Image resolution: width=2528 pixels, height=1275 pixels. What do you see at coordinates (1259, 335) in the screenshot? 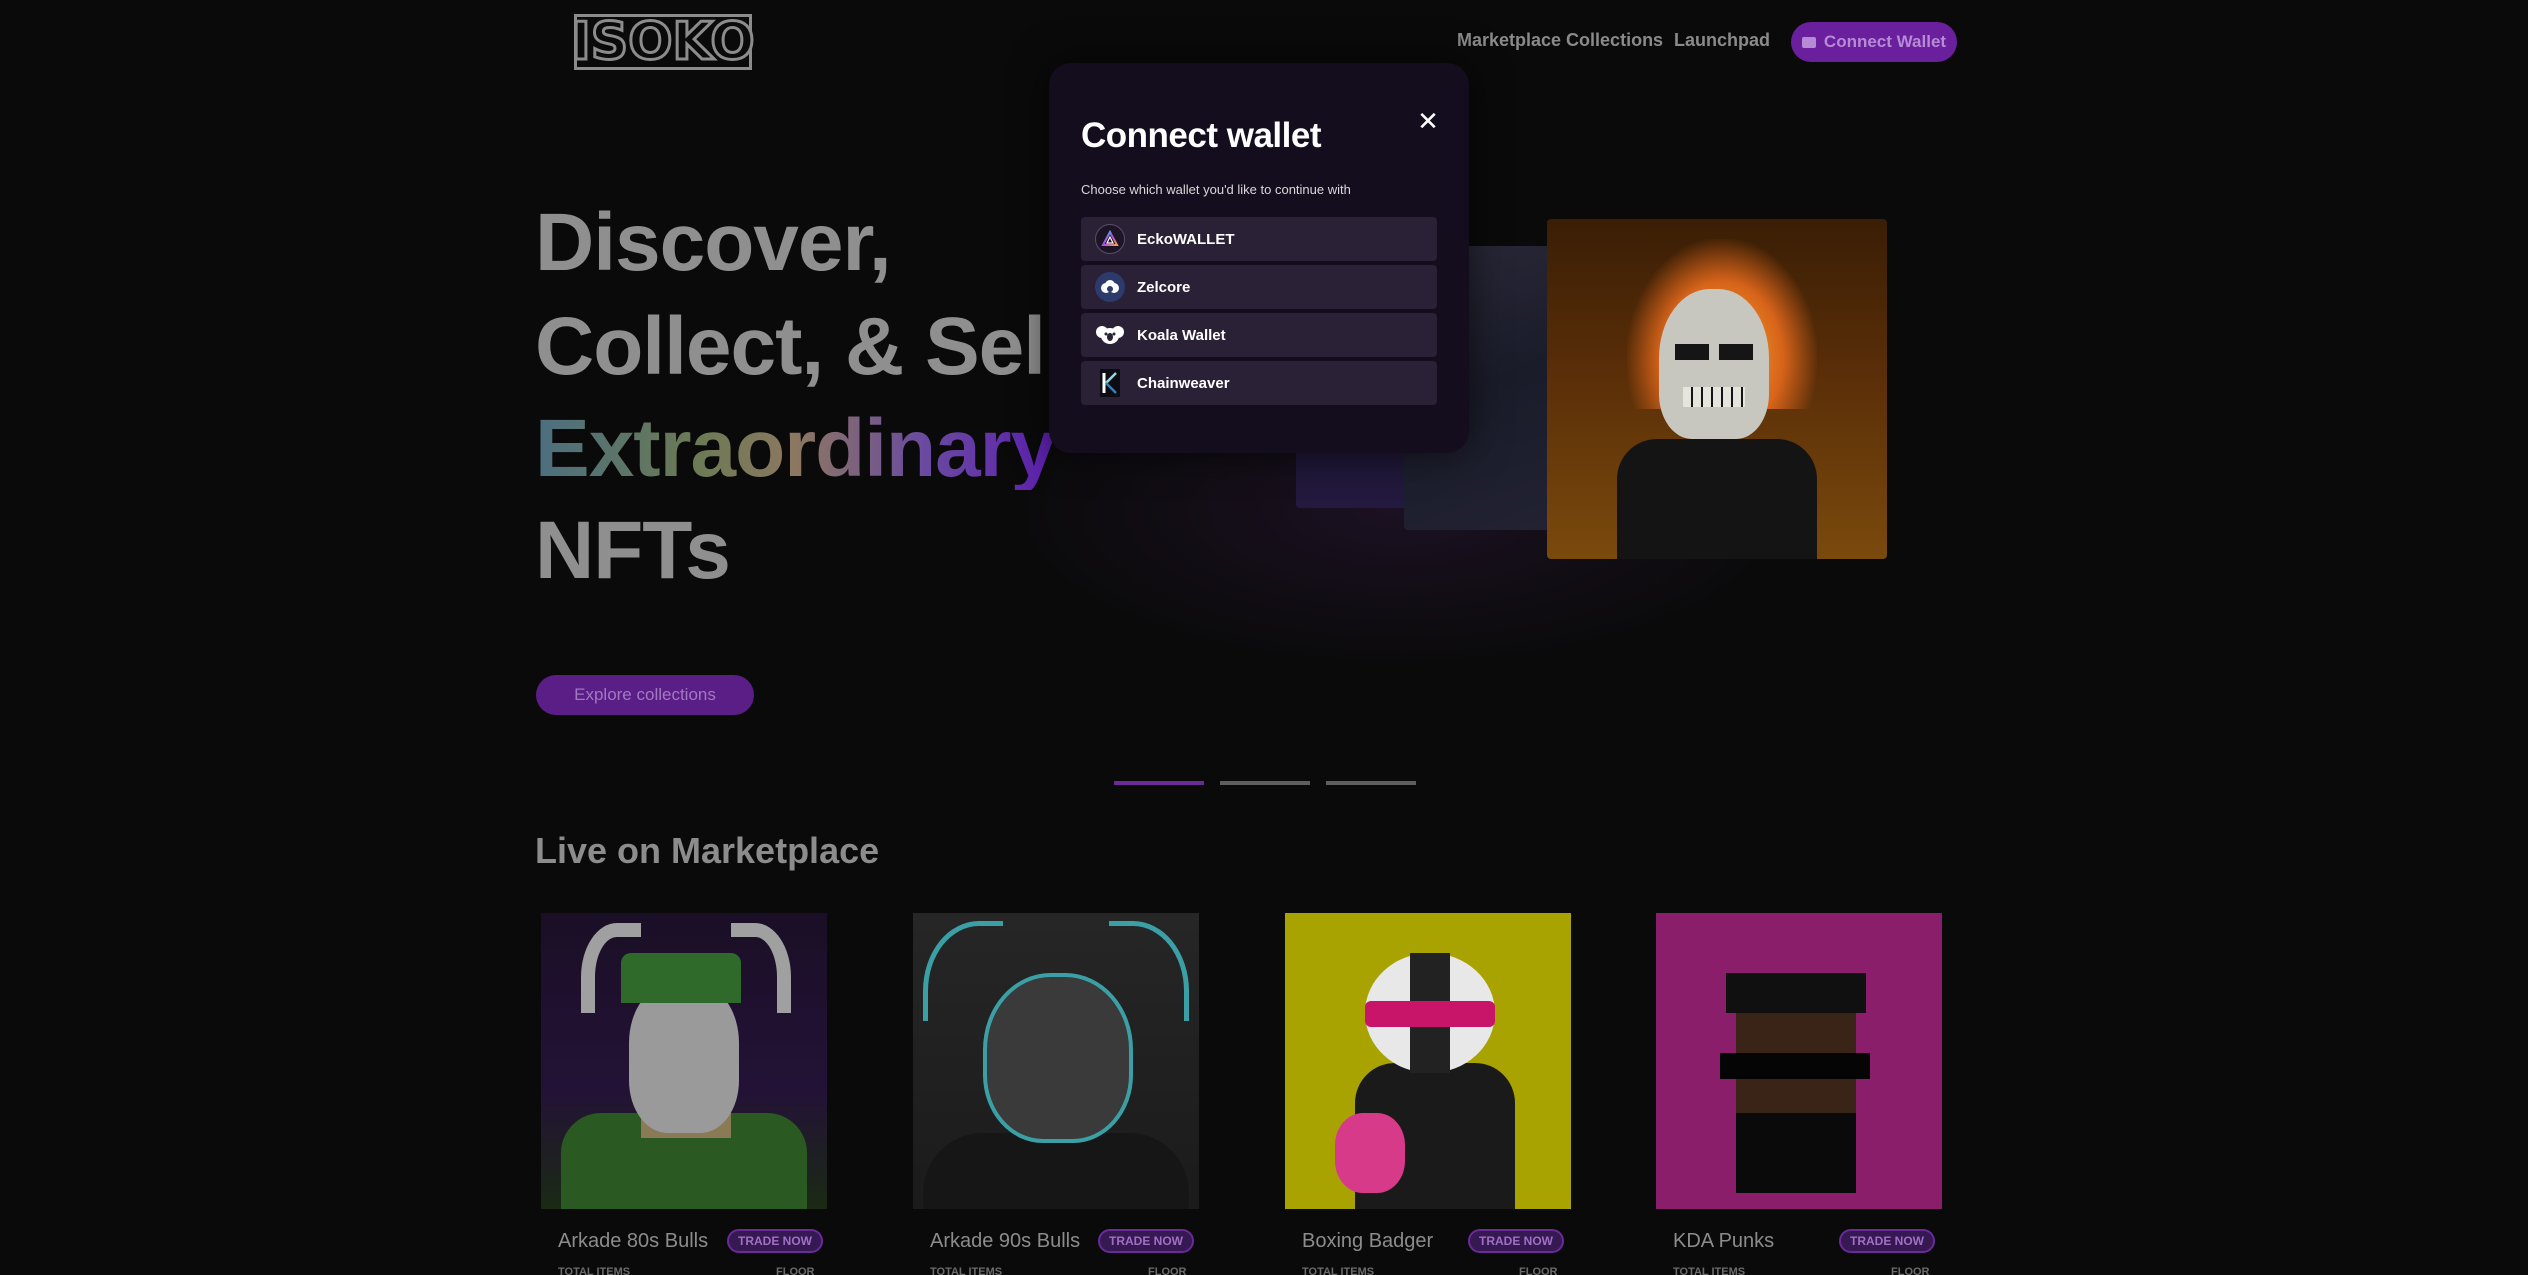
I see `wallet-option-koala-wallet: Koala Wallet` at bounding box center [1259, 335].